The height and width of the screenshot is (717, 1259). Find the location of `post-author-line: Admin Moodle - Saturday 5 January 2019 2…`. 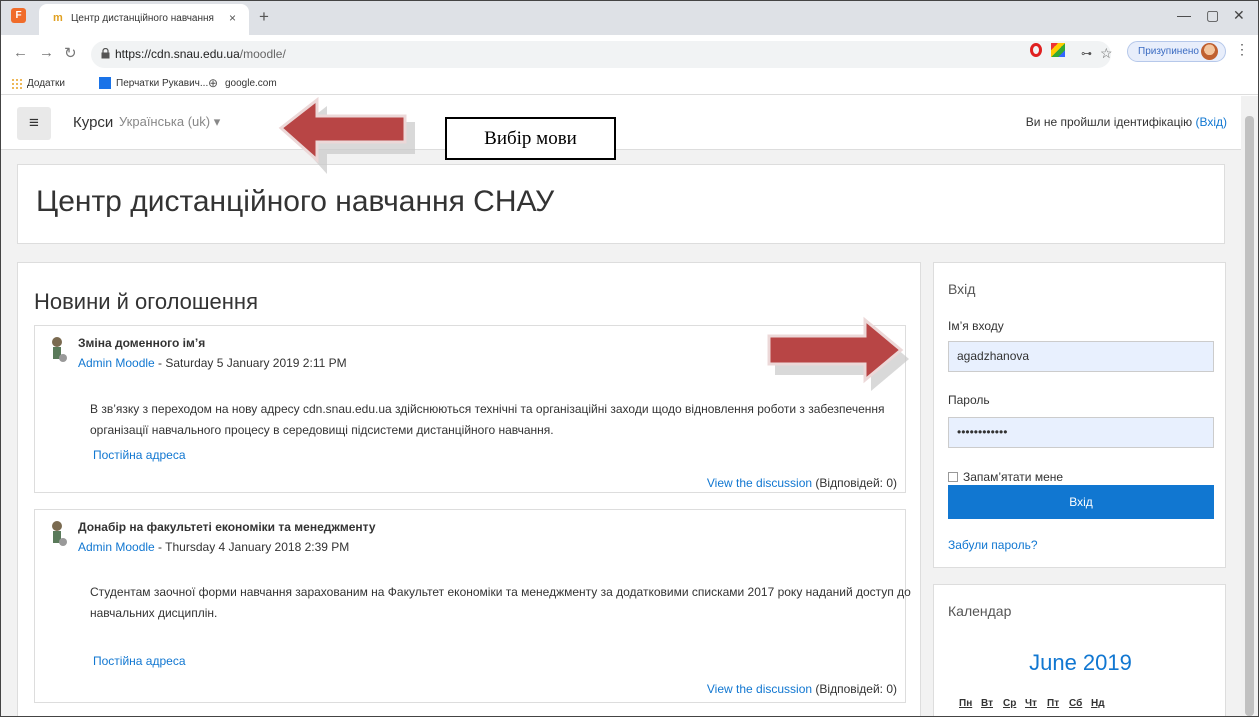

post-author-line: Admin Moodle - Saturday 5 January 2019 2… is located at coordinates (212, 363).